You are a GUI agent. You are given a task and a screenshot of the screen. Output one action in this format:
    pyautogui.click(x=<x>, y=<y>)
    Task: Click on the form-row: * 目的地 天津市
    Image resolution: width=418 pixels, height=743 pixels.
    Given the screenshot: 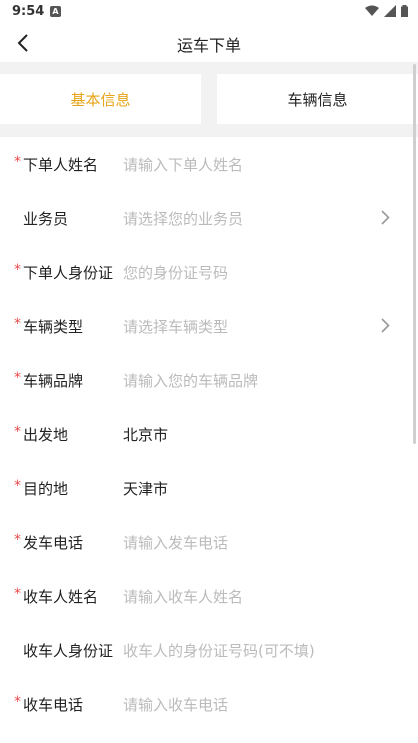 What is the action you would take?
    pyautogui.click(x=209, y=488)
    